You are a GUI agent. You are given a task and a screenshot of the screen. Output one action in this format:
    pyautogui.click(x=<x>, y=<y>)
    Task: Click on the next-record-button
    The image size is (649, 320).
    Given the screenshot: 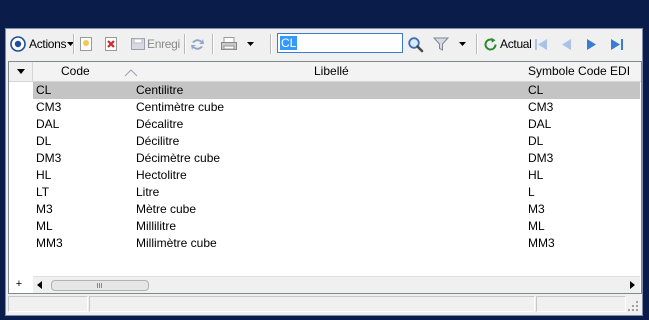 What is the action you would take?
    pyautogui.click(x=591, y=44)
    